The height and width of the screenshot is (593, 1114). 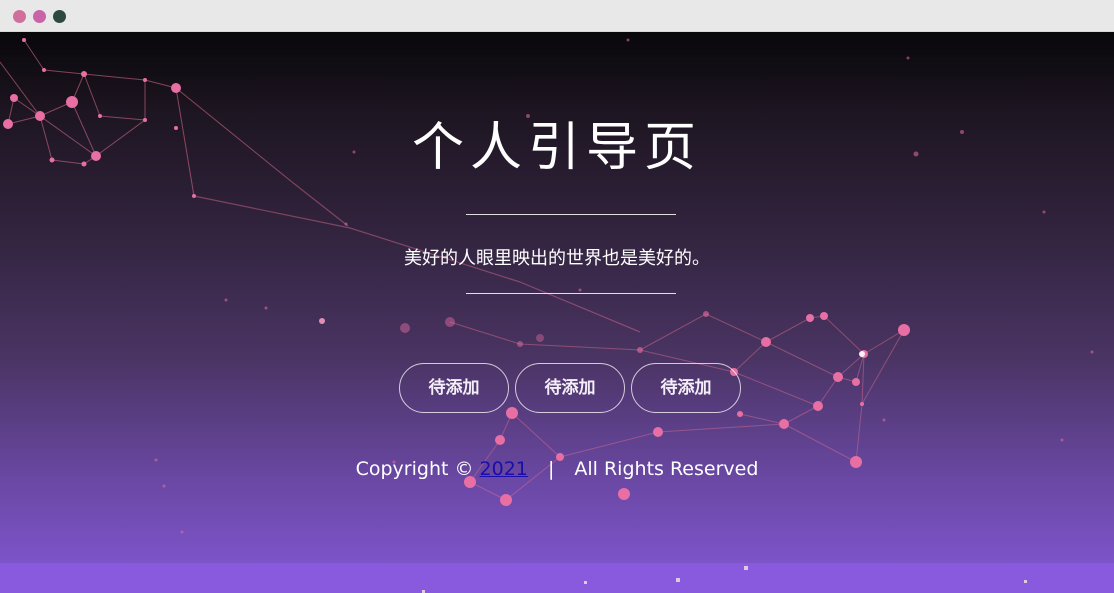 I want to click on nav-button-1: 待添加, so click(x=454, y=388).